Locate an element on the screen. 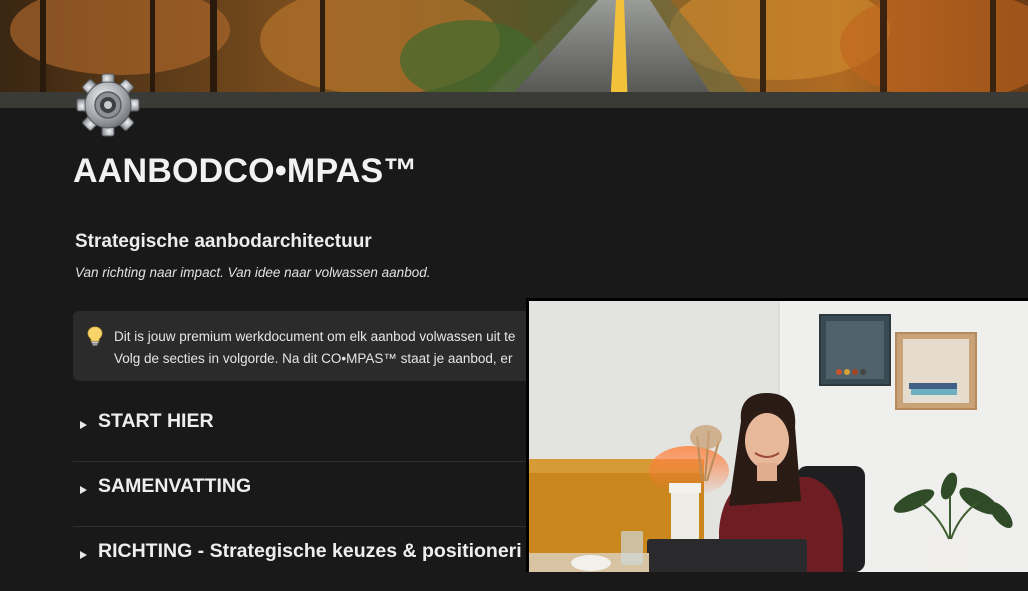  lightbulb-icon is located at coordinates (95, 336).